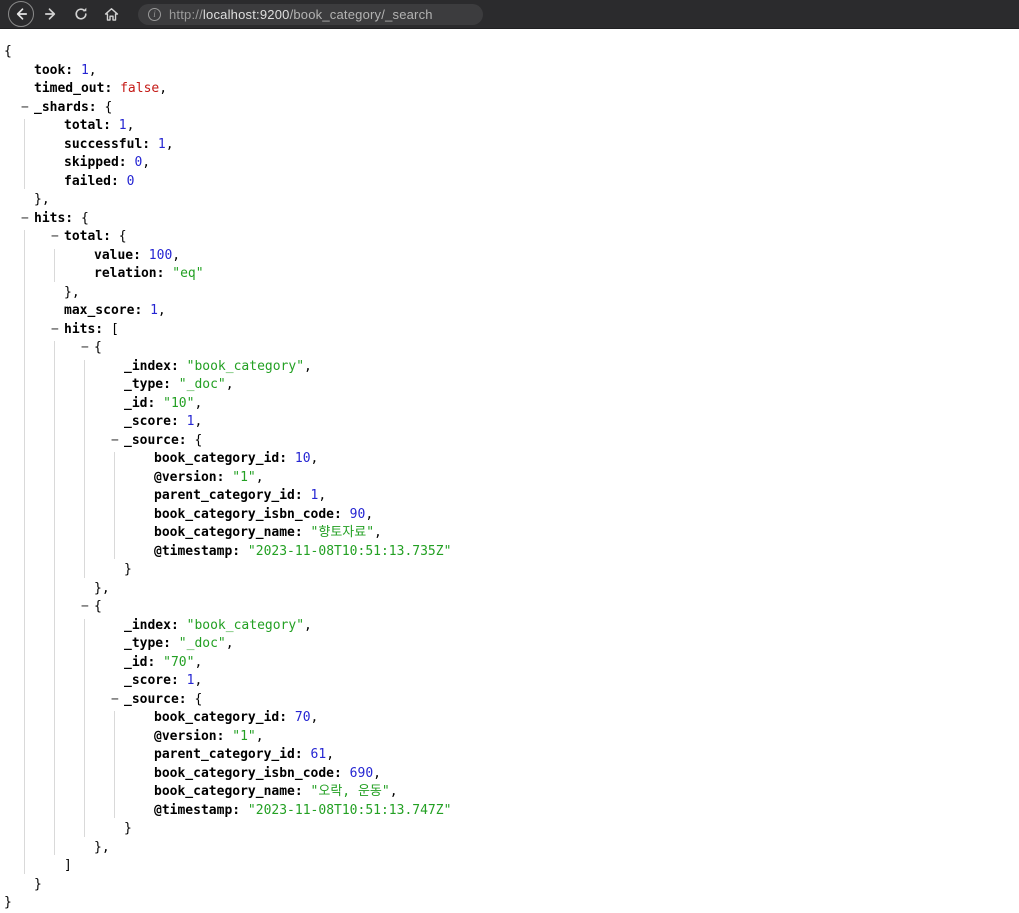 Image resolution: width=1019 pixels, height=913 pixels. I want to click on json-key: total:, so click(91, 236).